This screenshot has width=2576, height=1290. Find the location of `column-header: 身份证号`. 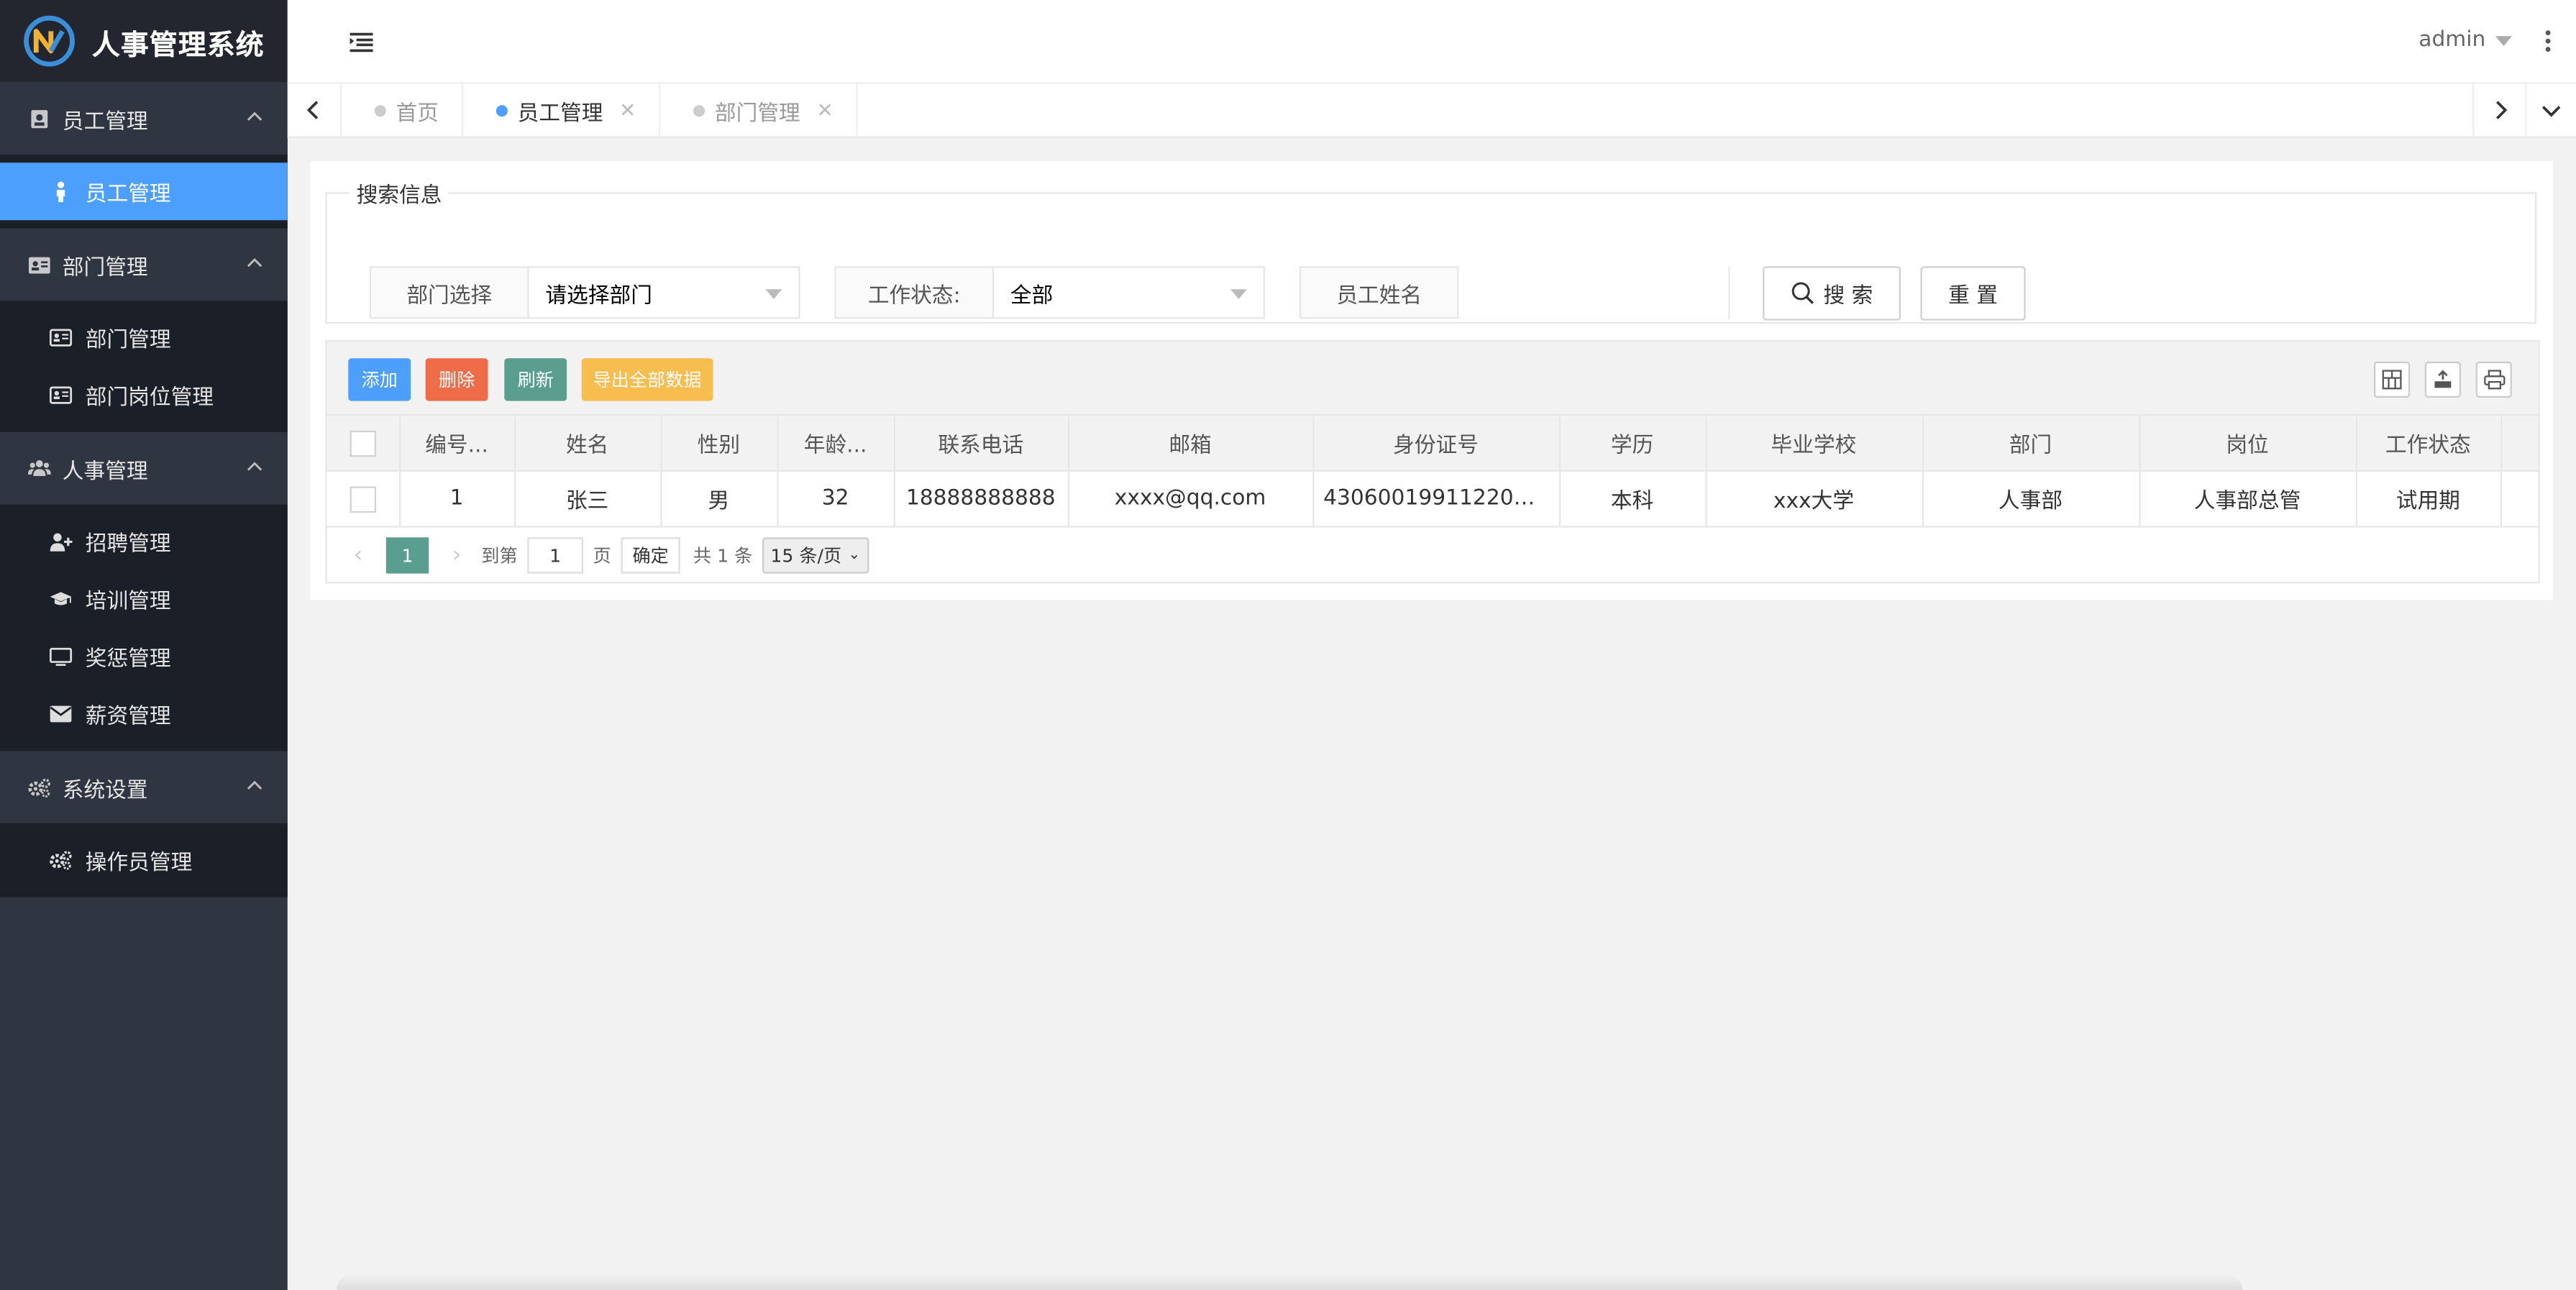

column-header: 身份证号 is located at coordinates (1436, 444).